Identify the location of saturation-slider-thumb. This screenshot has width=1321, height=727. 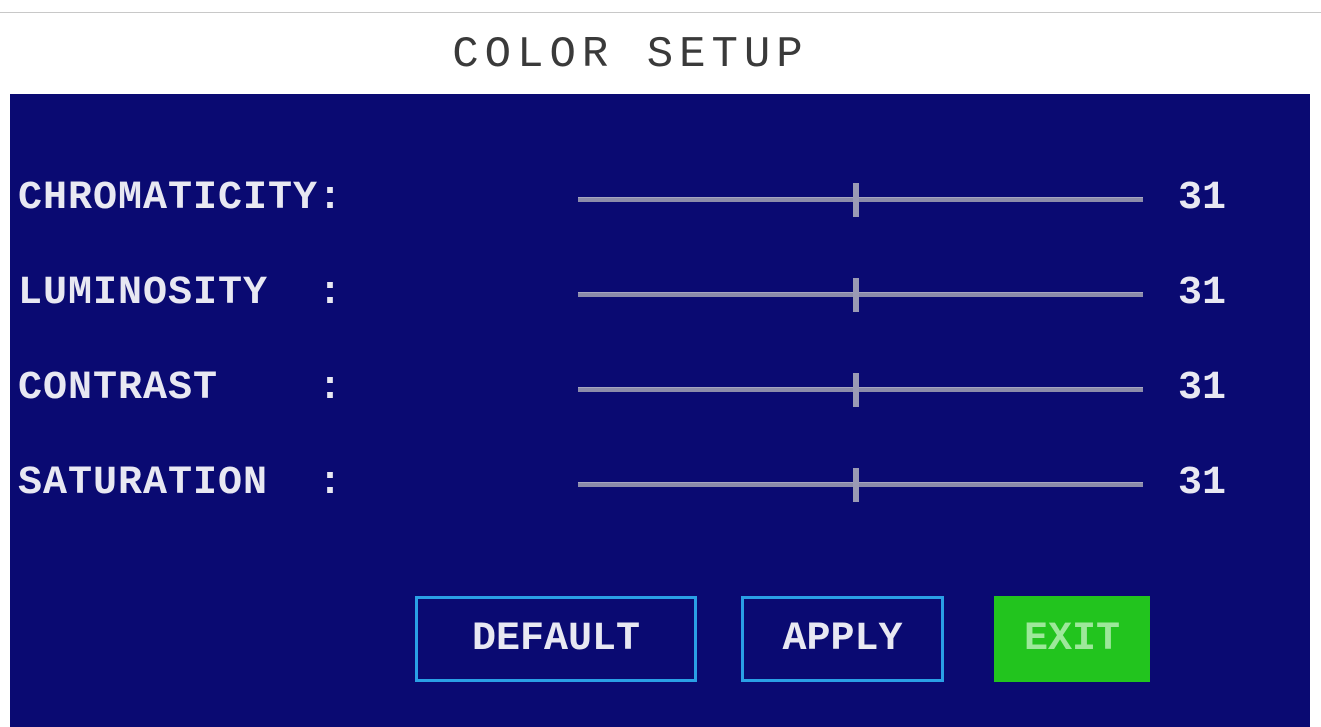
(856, 485).